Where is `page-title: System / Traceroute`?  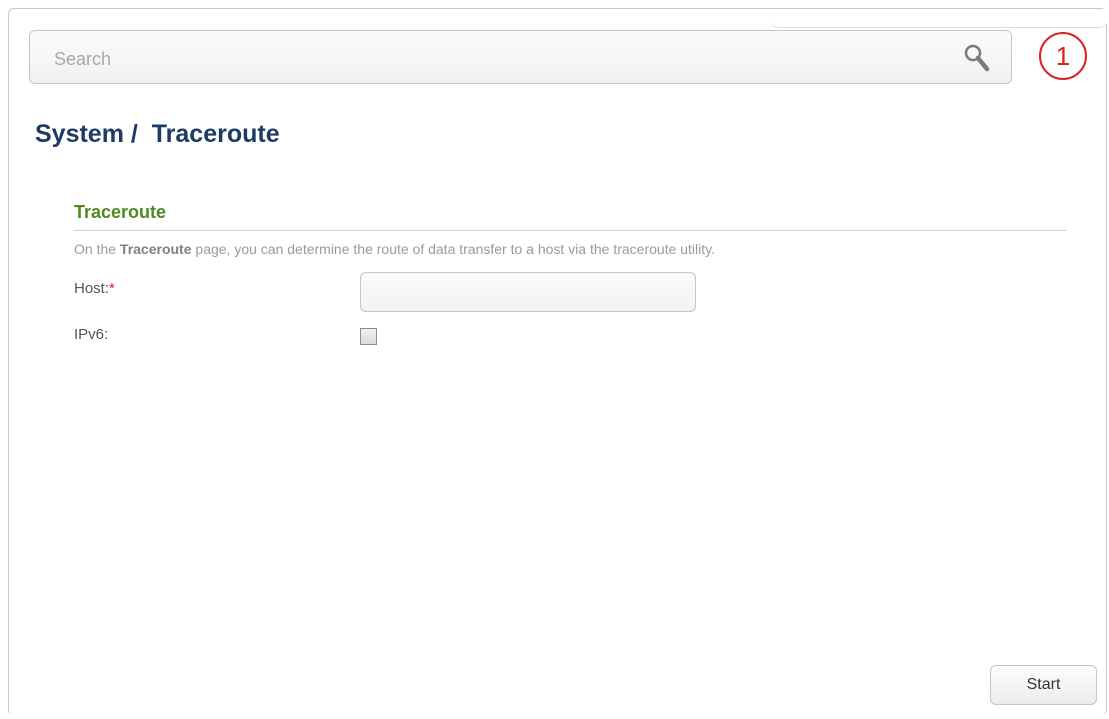 page-title: System / Traceroute is located at coordinates (157, 134).